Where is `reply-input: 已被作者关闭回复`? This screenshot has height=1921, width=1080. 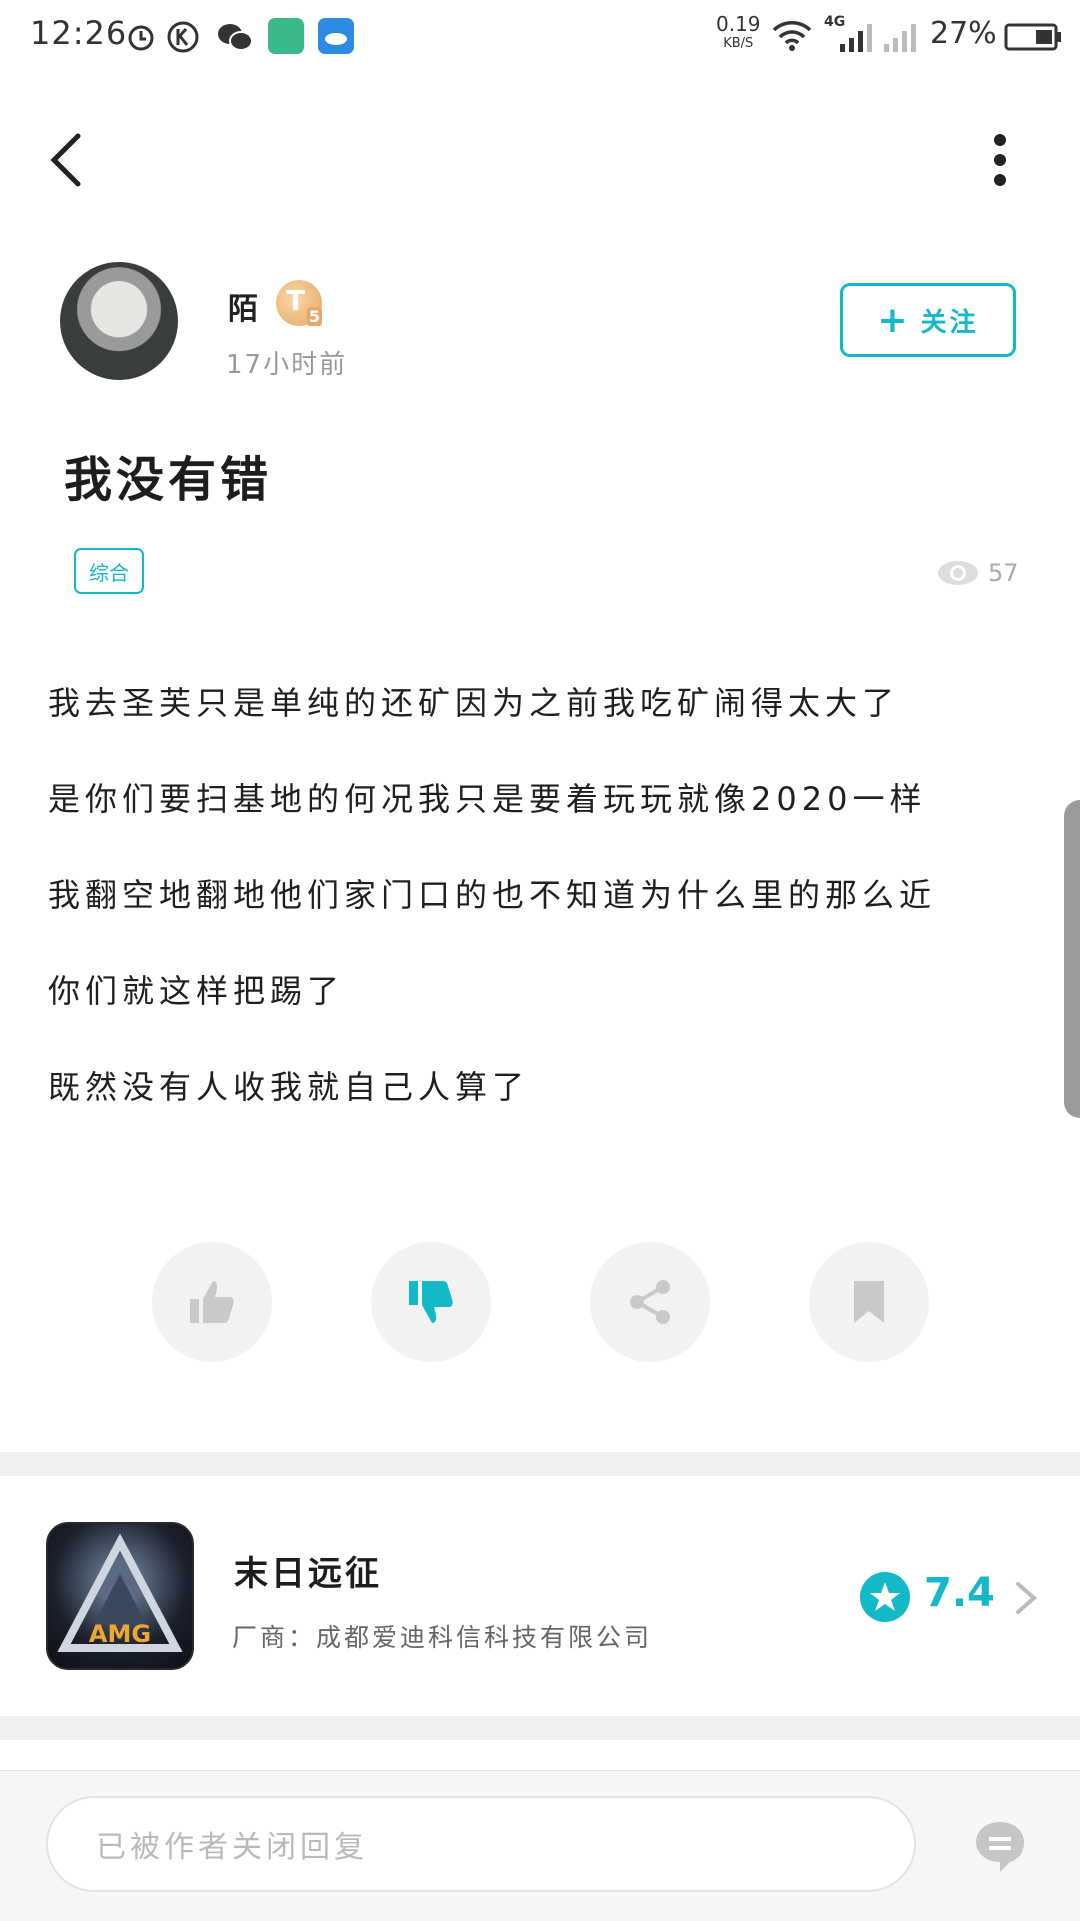 reply-input: 已被作者关闭回复 is located at coordinates (481, 1844).